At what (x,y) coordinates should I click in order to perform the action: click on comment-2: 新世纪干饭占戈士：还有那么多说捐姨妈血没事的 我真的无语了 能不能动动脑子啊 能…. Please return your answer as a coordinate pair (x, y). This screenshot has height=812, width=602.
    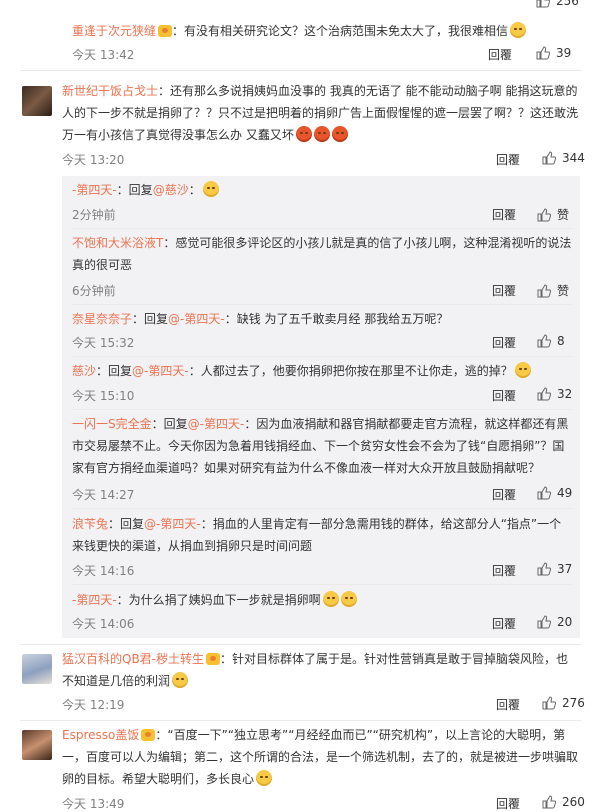
    Looking at the image, I should click on (323, 113).